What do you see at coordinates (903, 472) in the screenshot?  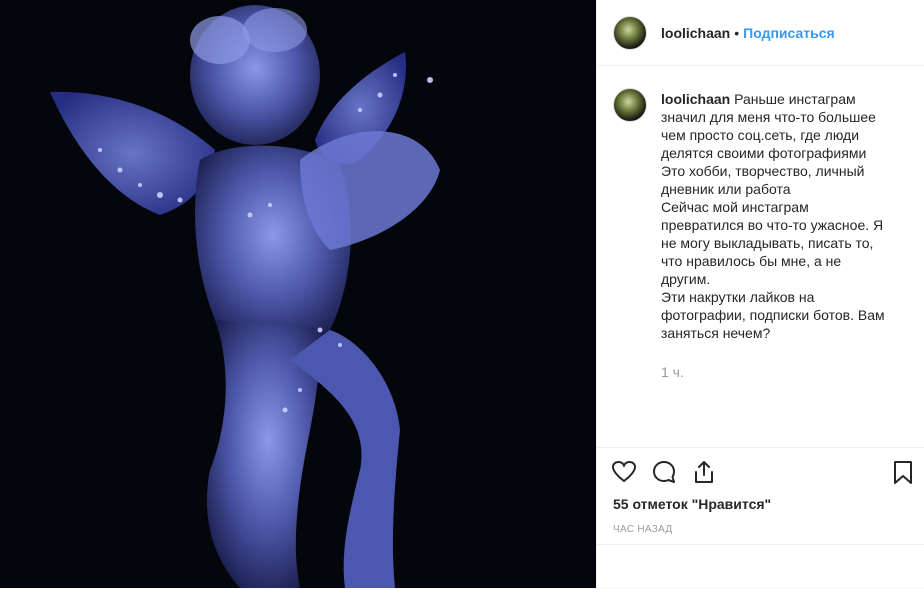 I see `bookmark-icon` at bounding box center [903, 472].